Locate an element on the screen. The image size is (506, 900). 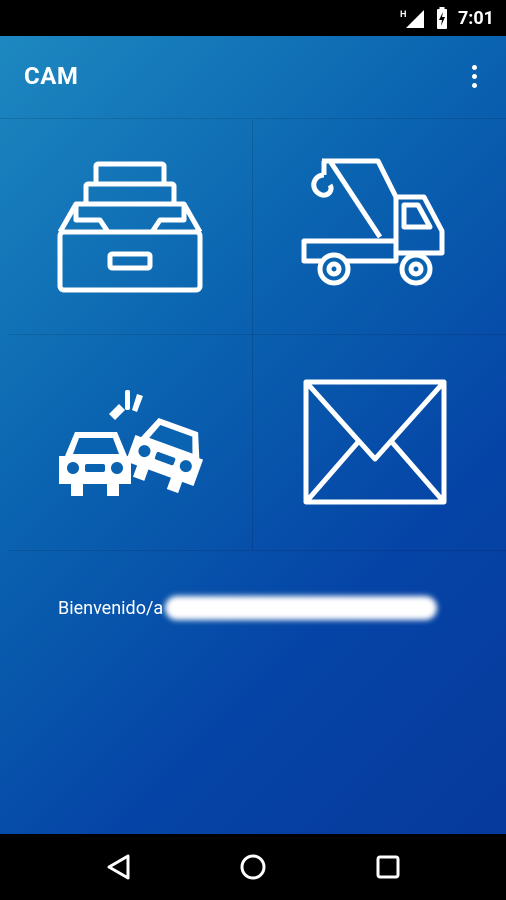
overflow-menu-icon is located at coordinates (474, 76).